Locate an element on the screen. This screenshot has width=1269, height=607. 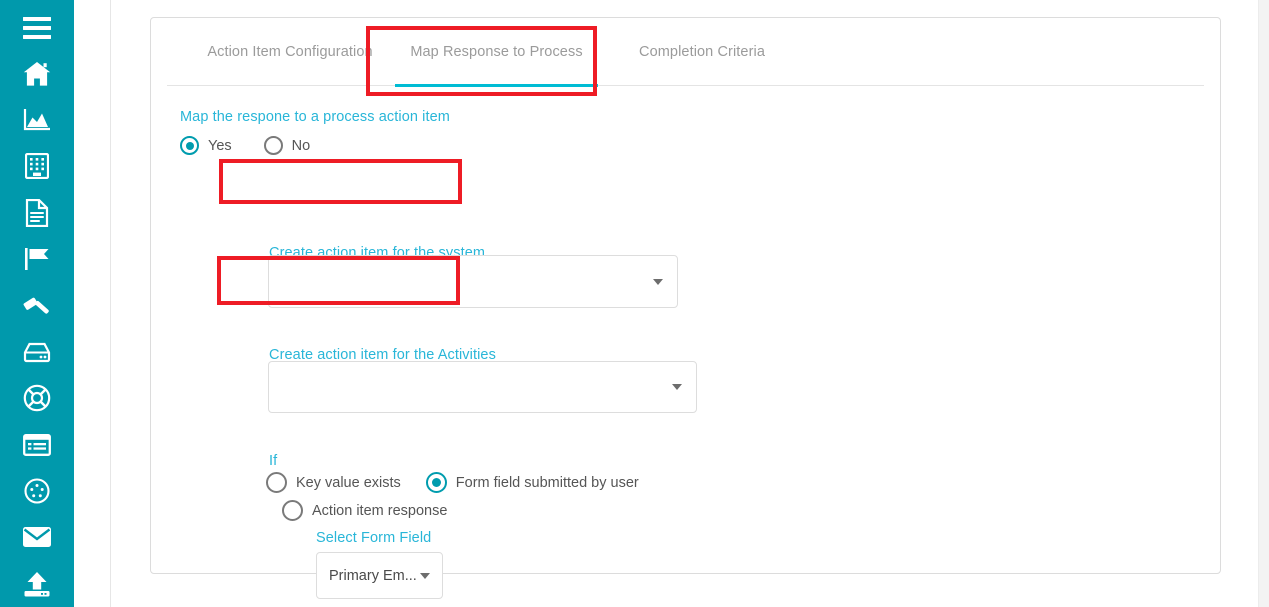
compass-icon is located at coordinates (37, 491).